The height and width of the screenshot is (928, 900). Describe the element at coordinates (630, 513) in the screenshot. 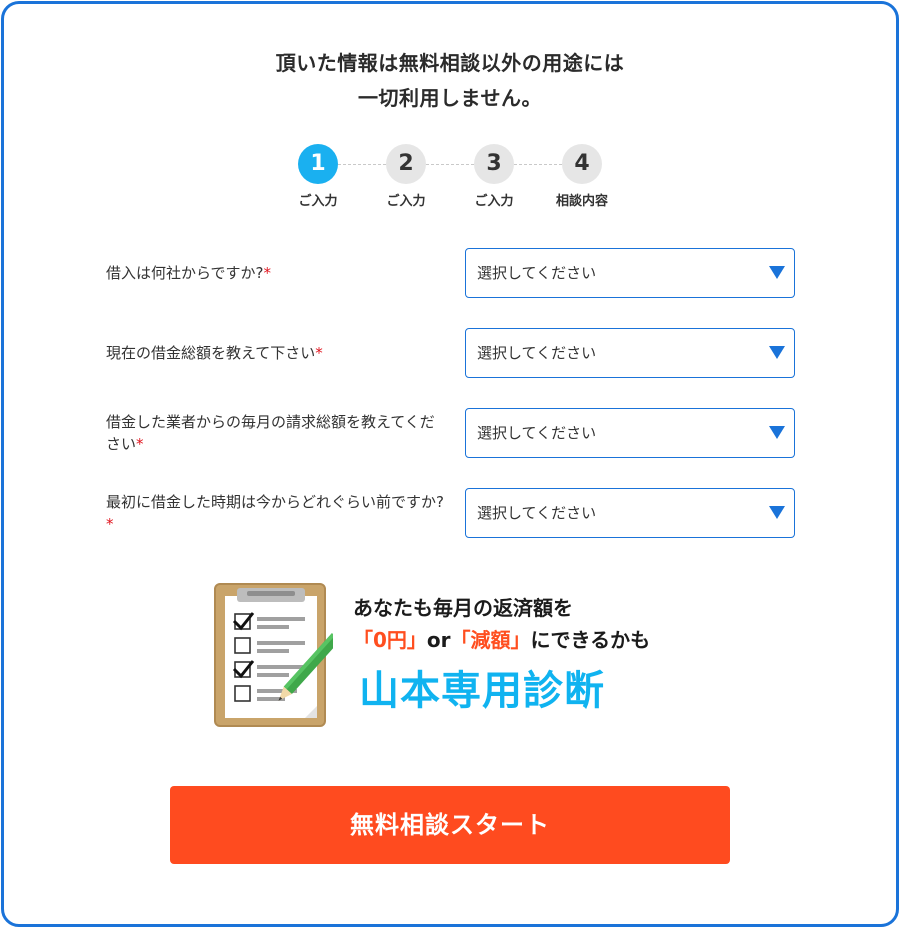

I see `first-borrow-period-select: 選択してください` at that location.